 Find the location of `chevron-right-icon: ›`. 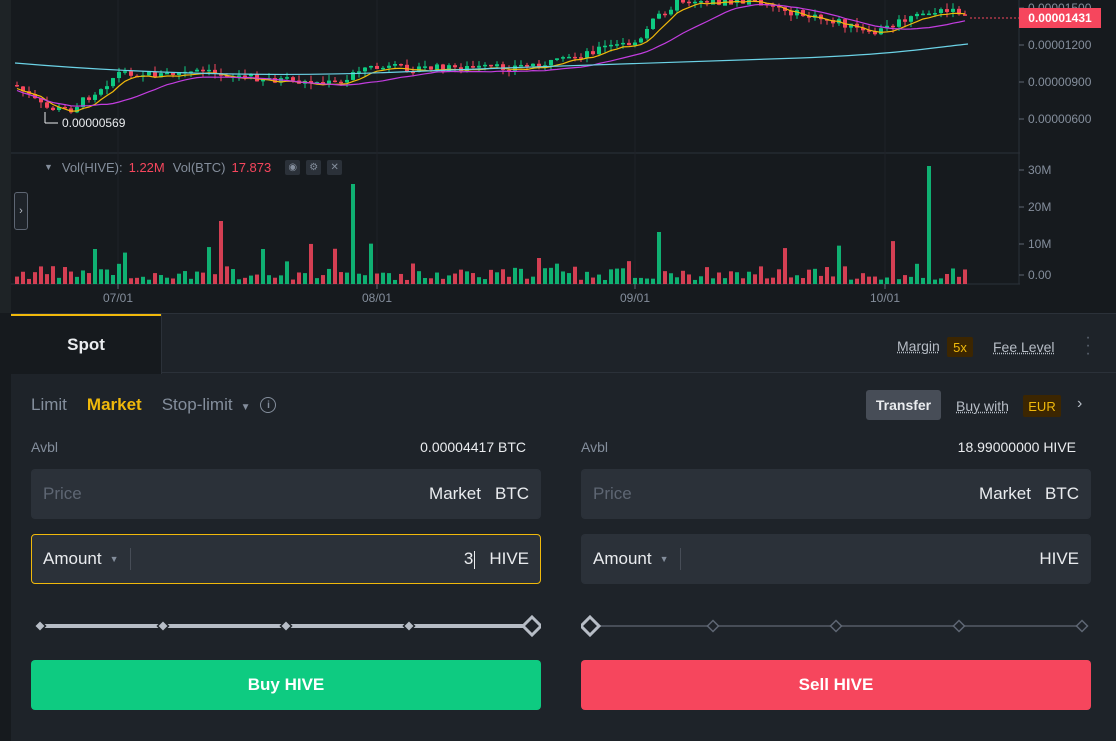

chevron-right-icon: › is located at coordinates (21, 211).